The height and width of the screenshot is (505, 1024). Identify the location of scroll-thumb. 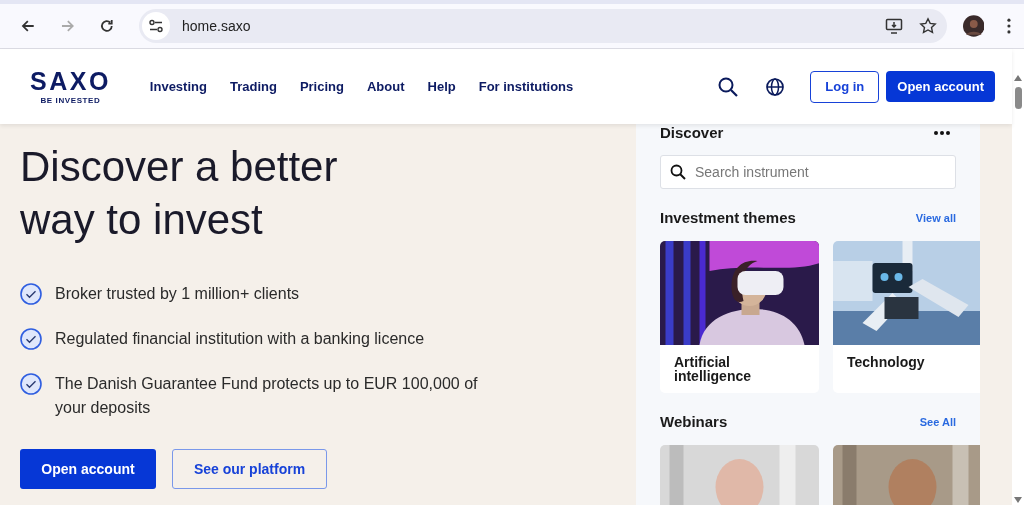
(1018, 98).